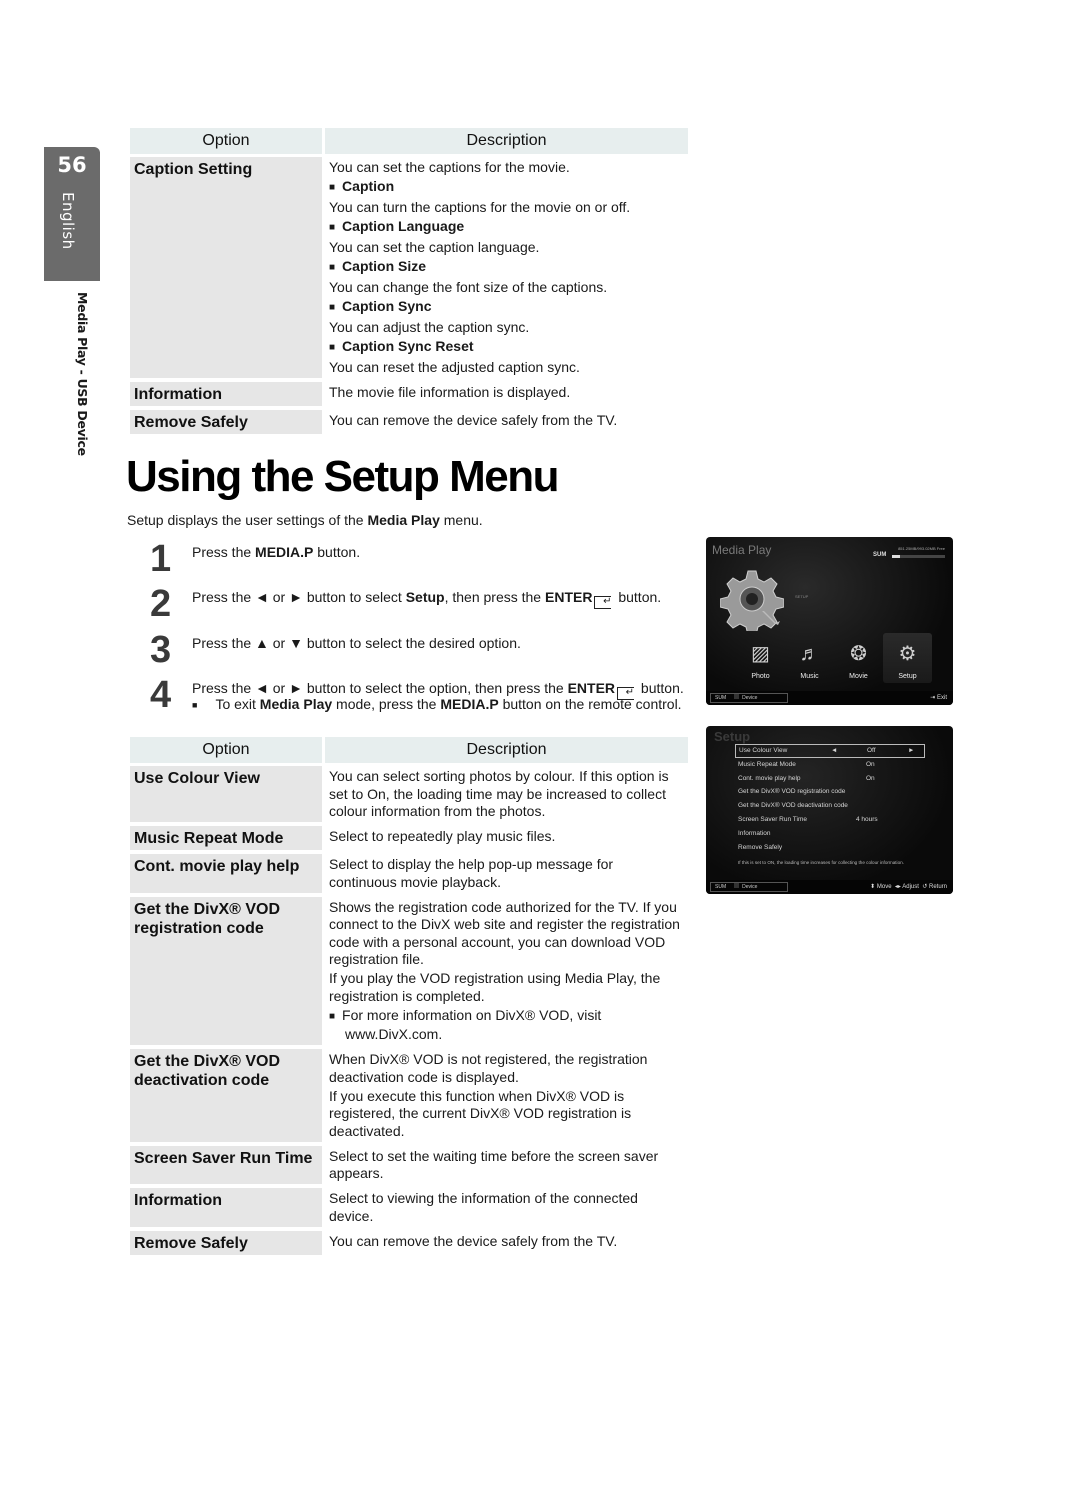  I want to click on exit-icon: ⇥, so click(933, 698).